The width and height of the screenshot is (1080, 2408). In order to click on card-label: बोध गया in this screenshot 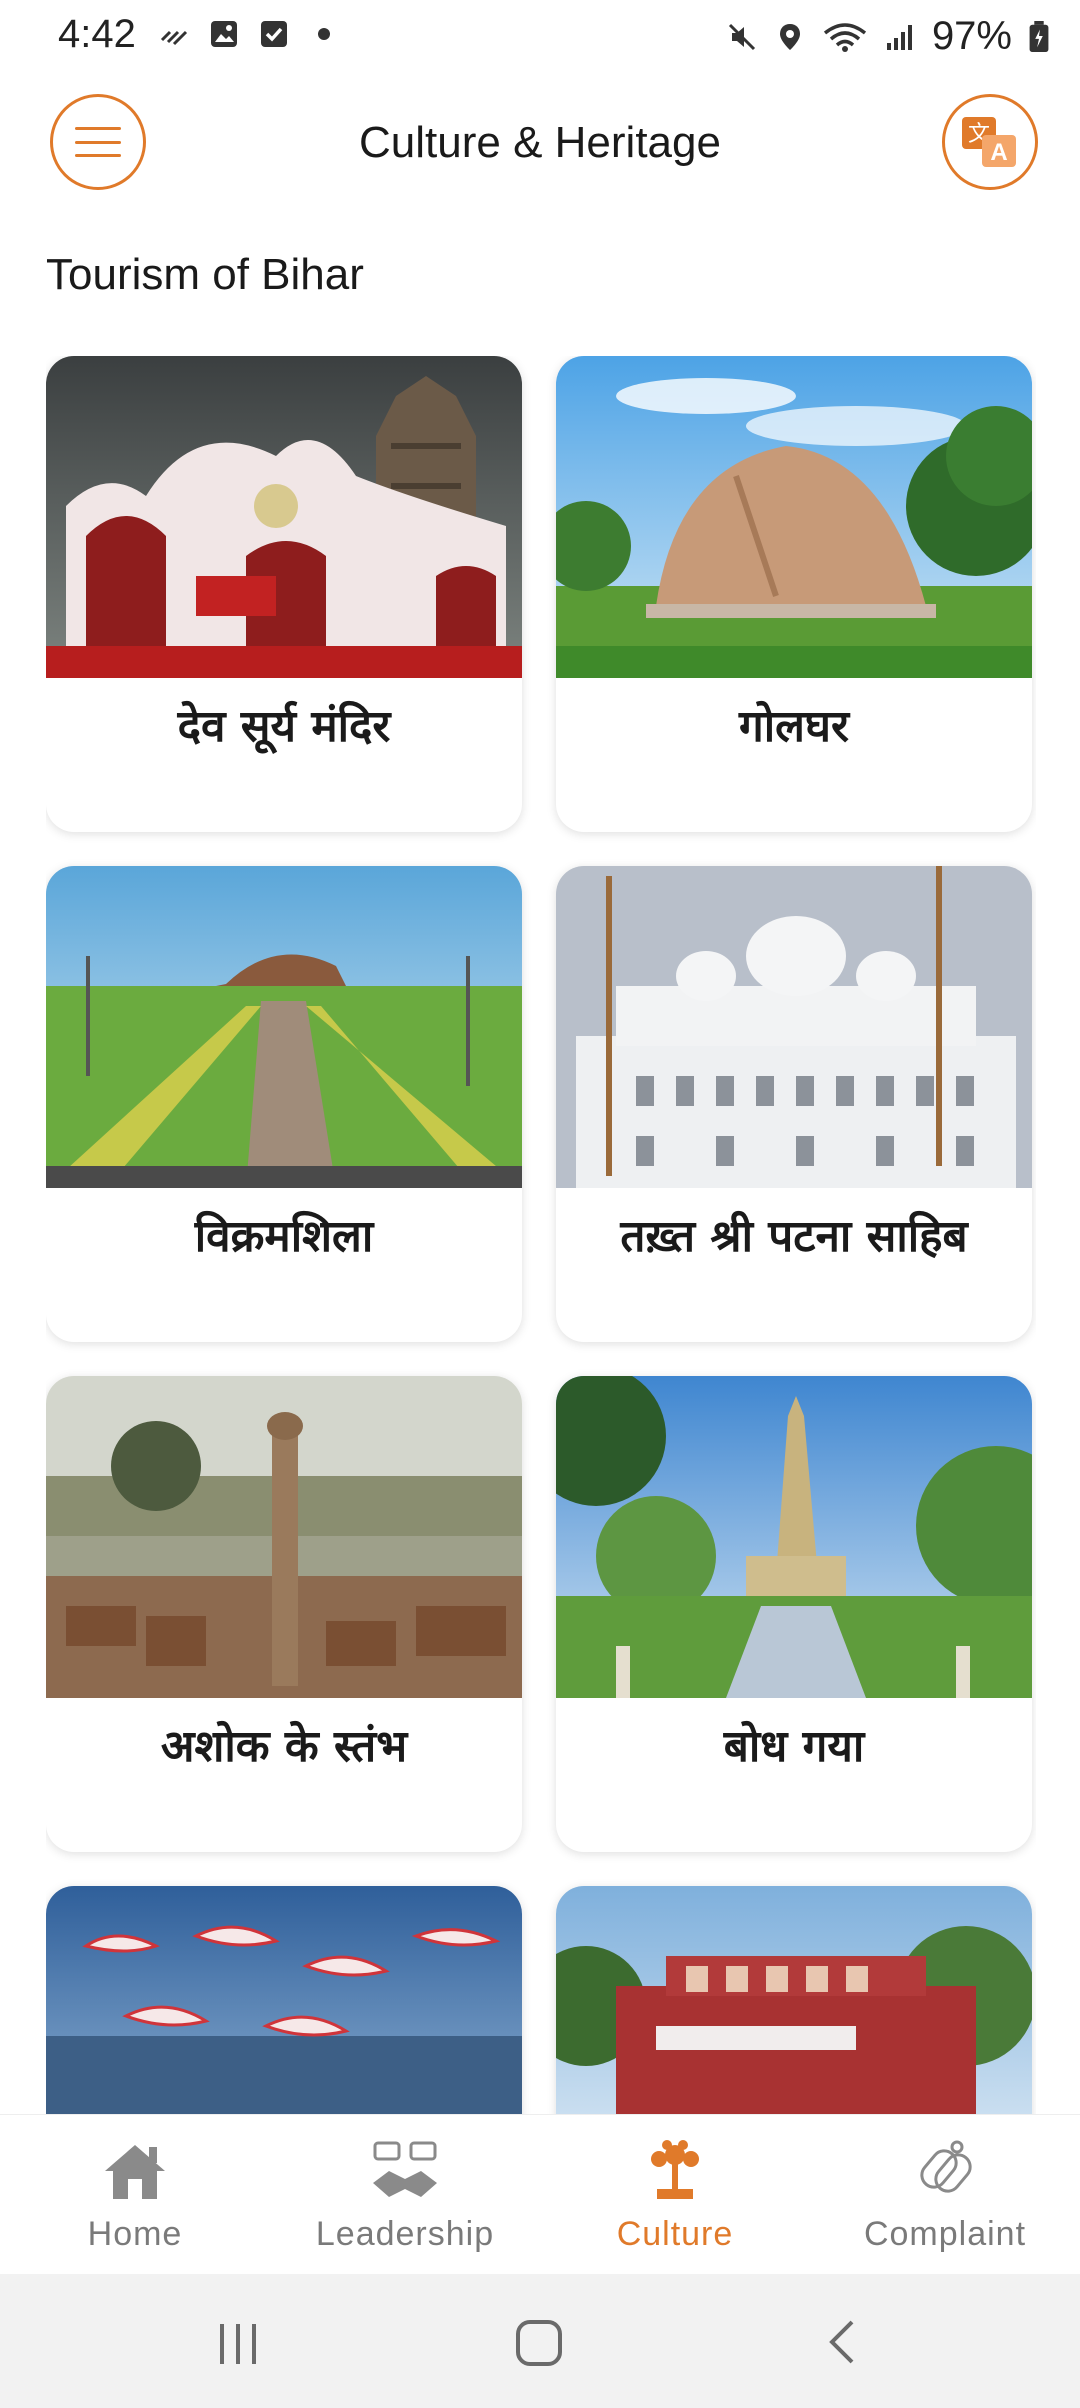, I will do `click(794, 1746)`.